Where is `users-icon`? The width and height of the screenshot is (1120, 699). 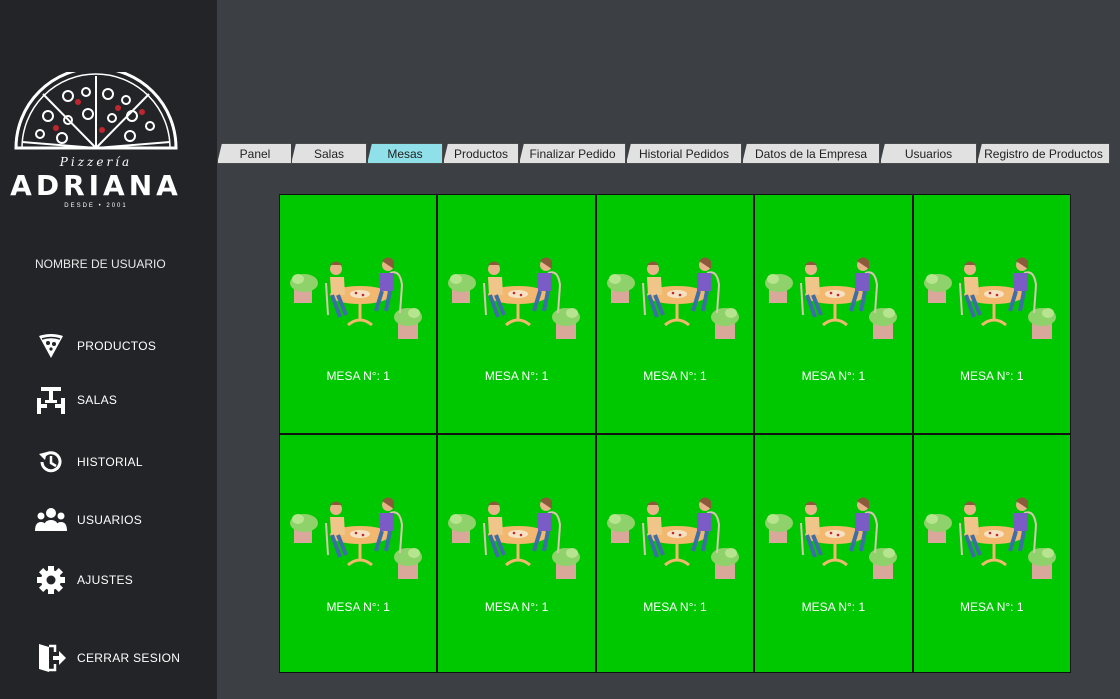 users-icon is located at coordinates (51, 520).